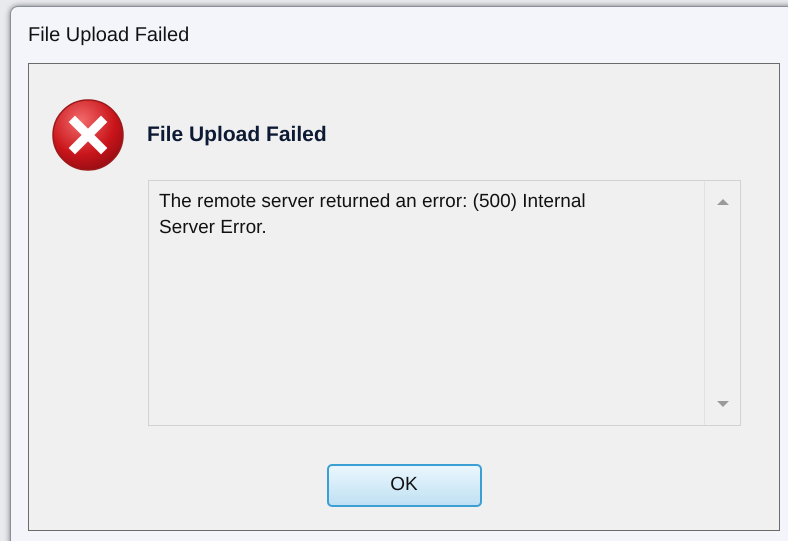 The image size is (788, 541). I want to click on scroll-down-icon, so click(722, 404).